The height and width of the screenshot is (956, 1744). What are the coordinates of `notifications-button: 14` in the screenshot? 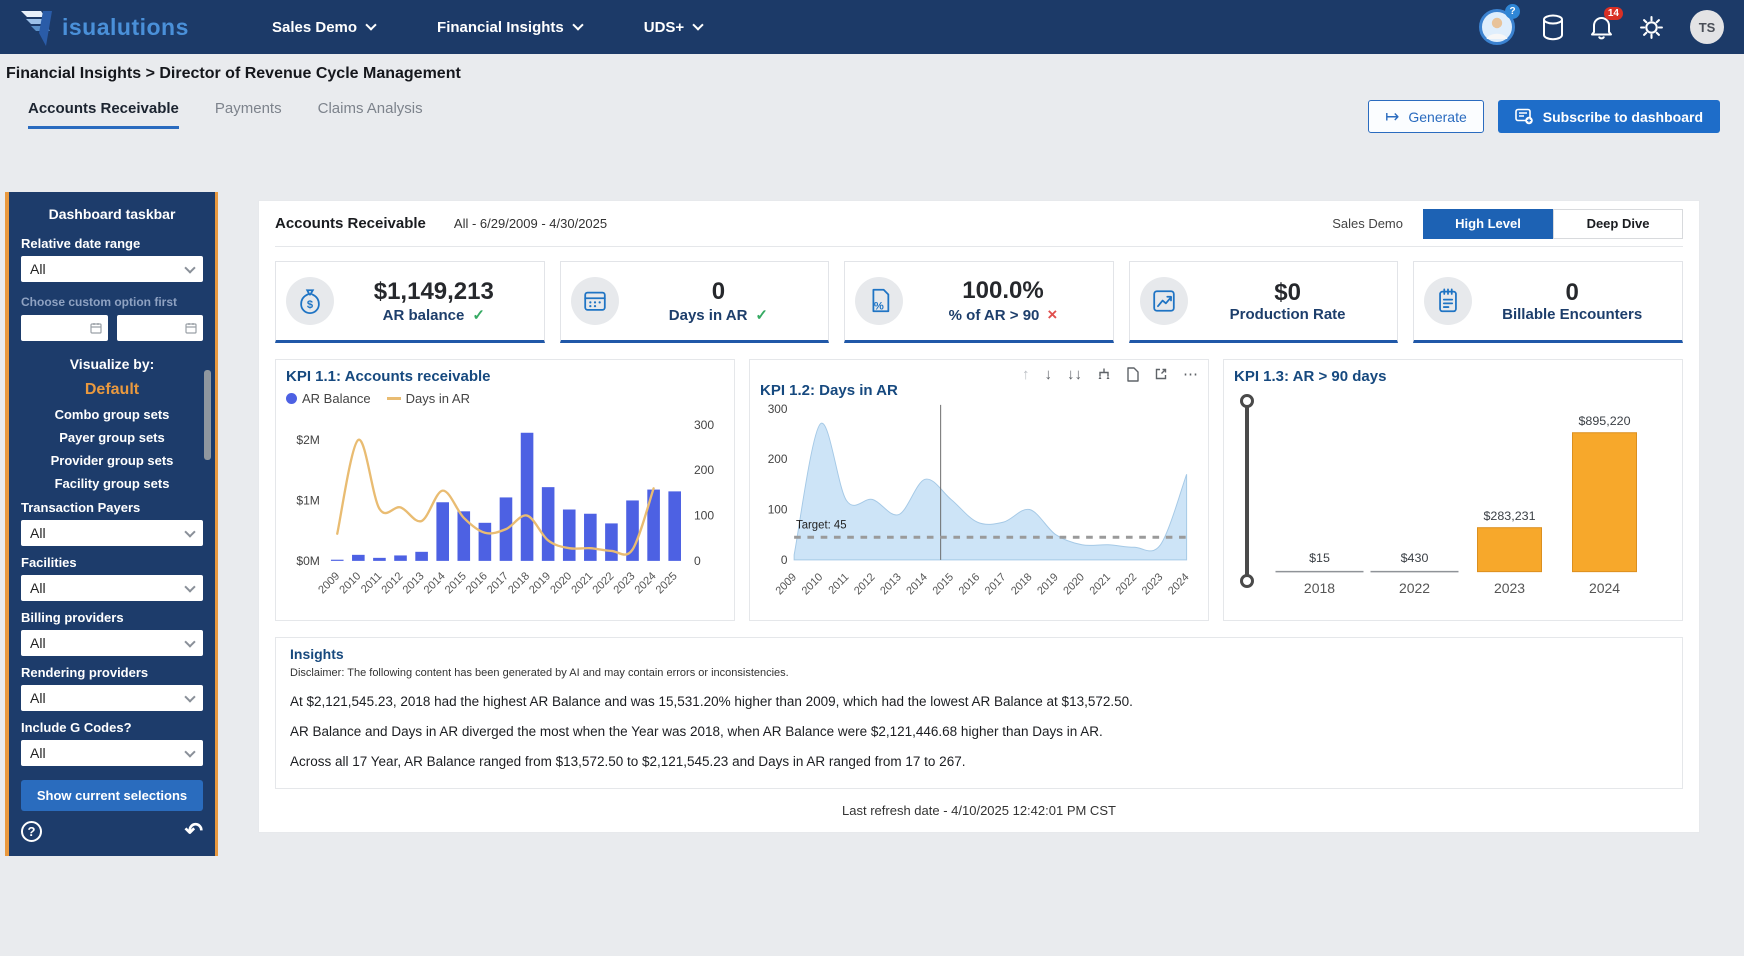 It's located at (1606, 23).